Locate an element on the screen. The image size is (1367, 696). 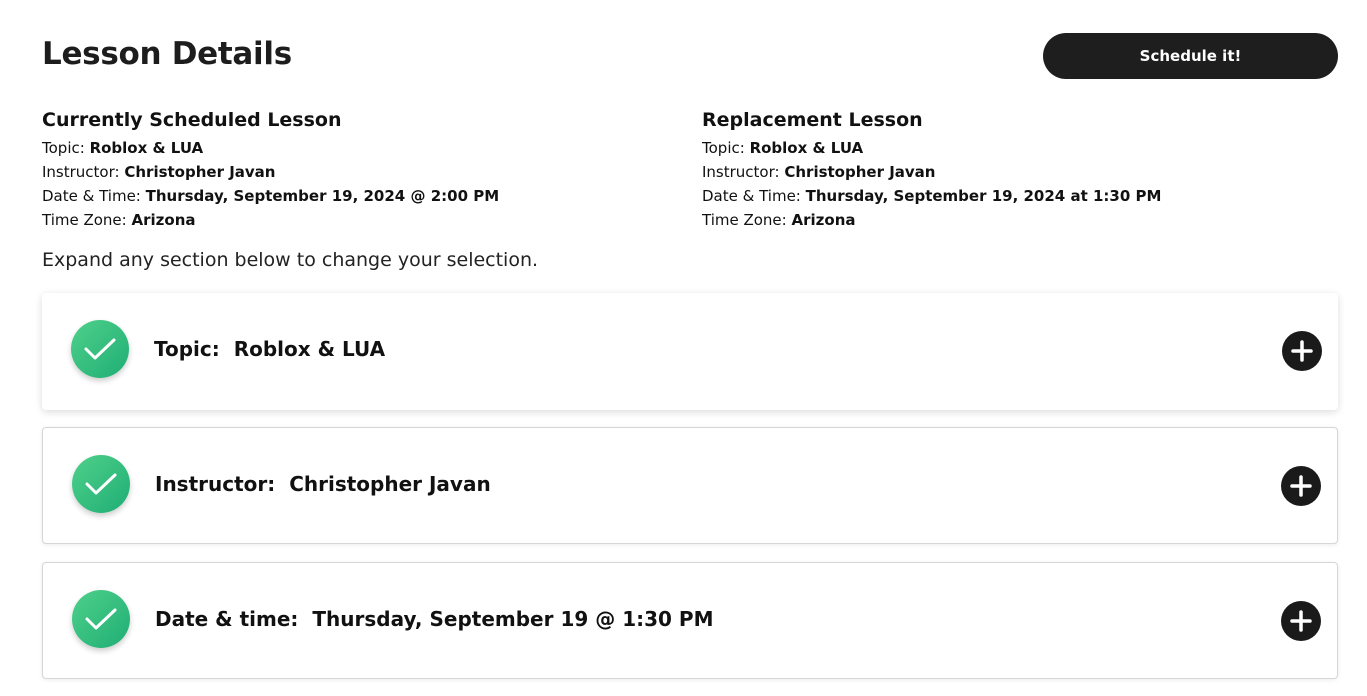
current-instructor-line: Instructor: Christopher Javan is located at coordinates (352, 172).